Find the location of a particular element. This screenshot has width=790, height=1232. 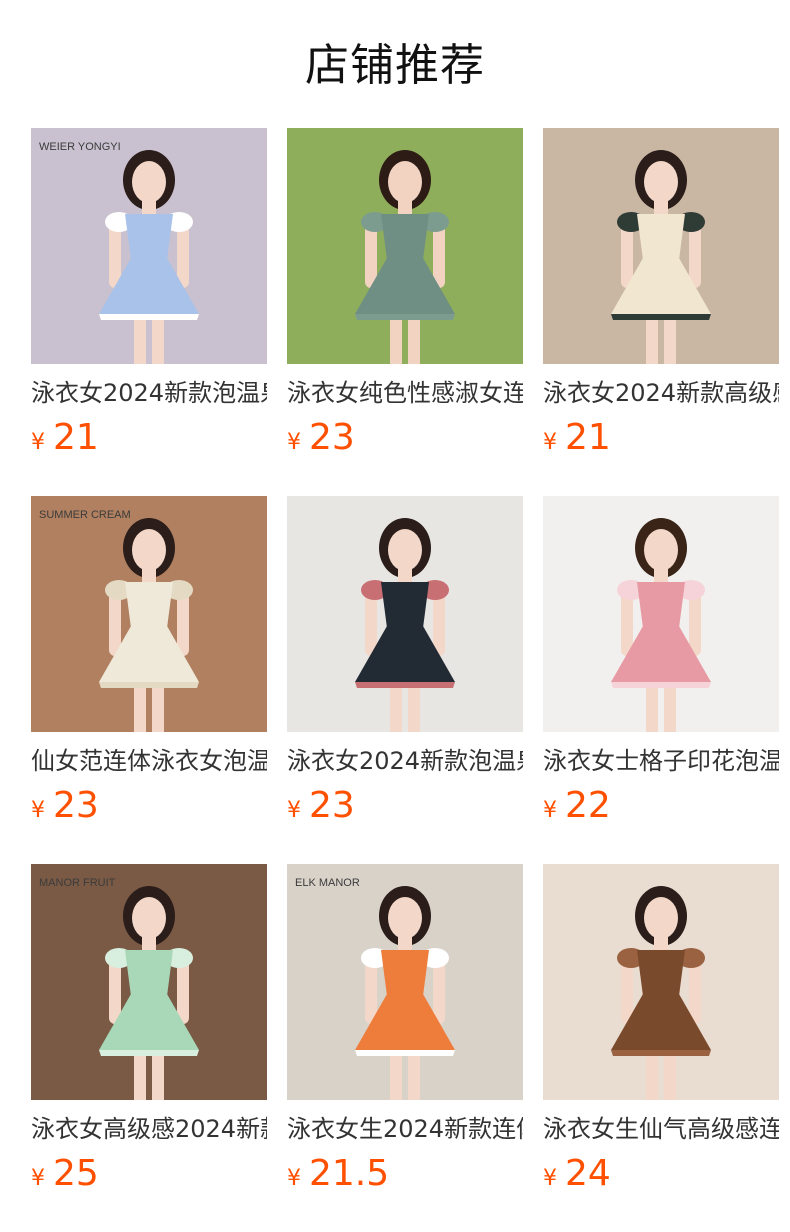

product-name: 泳衣女生仙气高级感连体 is located at coordinates (661, 1129).